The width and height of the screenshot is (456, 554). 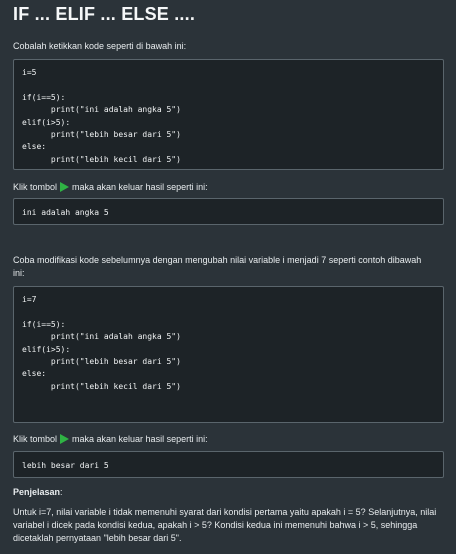 I want to click on explanation-heading-colon: :, so click(x=61, y=492).